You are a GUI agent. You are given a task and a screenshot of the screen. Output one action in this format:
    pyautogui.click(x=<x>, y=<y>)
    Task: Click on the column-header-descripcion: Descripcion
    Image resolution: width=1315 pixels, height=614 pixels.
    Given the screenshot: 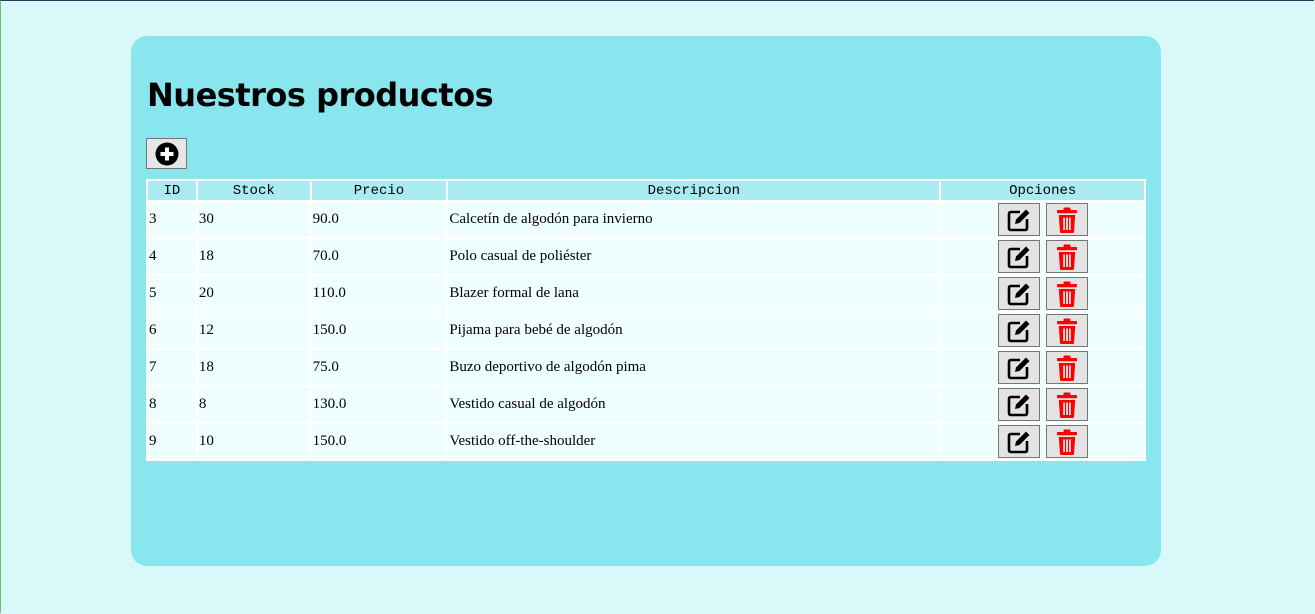 What is the action you would take?
    pyautogui.click(x=694, y=190)
    